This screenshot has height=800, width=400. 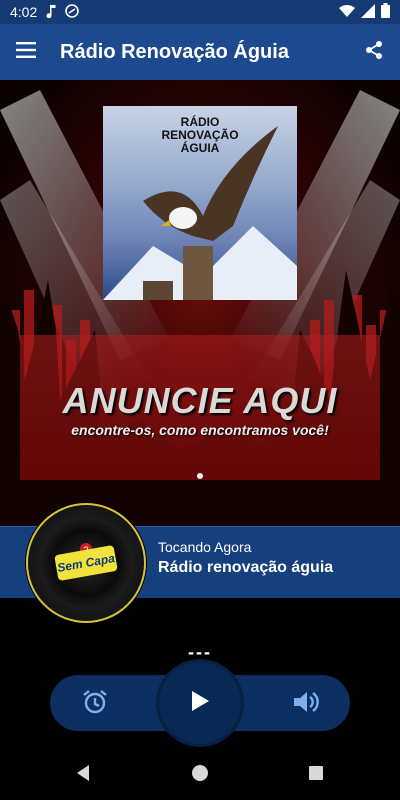 I want to click on album-art: RÁDIO RENOVAÇÃO ÁGUIA, so click(x=200, y=203).